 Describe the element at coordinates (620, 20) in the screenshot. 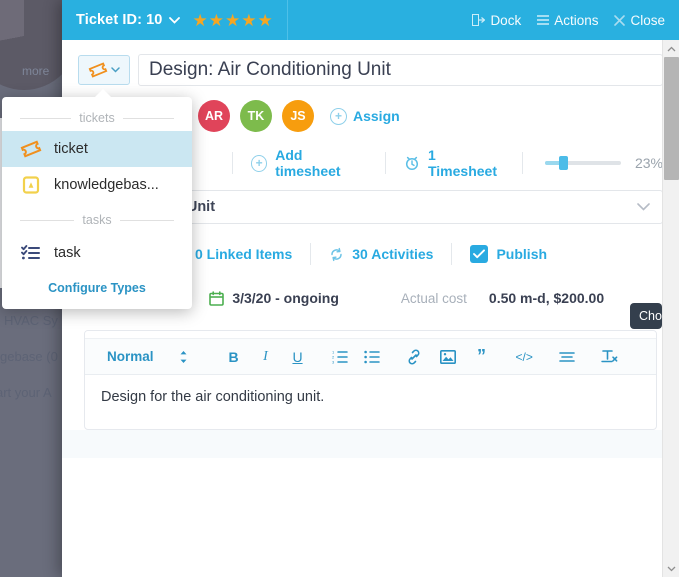

I see `close-icon` at that location.